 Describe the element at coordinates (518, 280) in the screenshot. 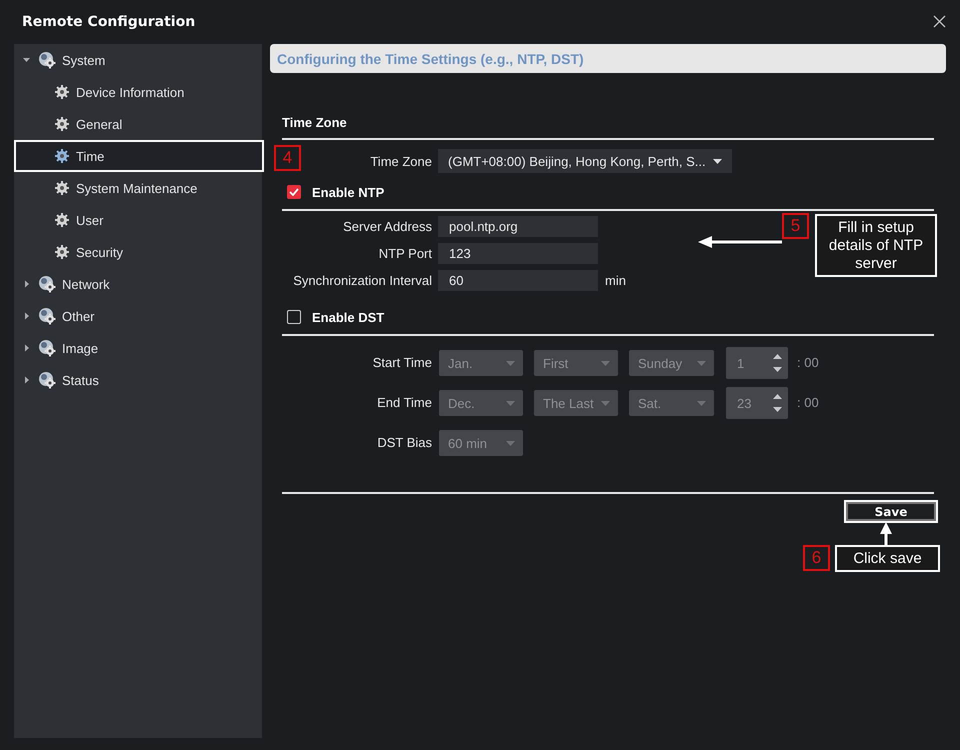

I see `input-field: 60` at that location.